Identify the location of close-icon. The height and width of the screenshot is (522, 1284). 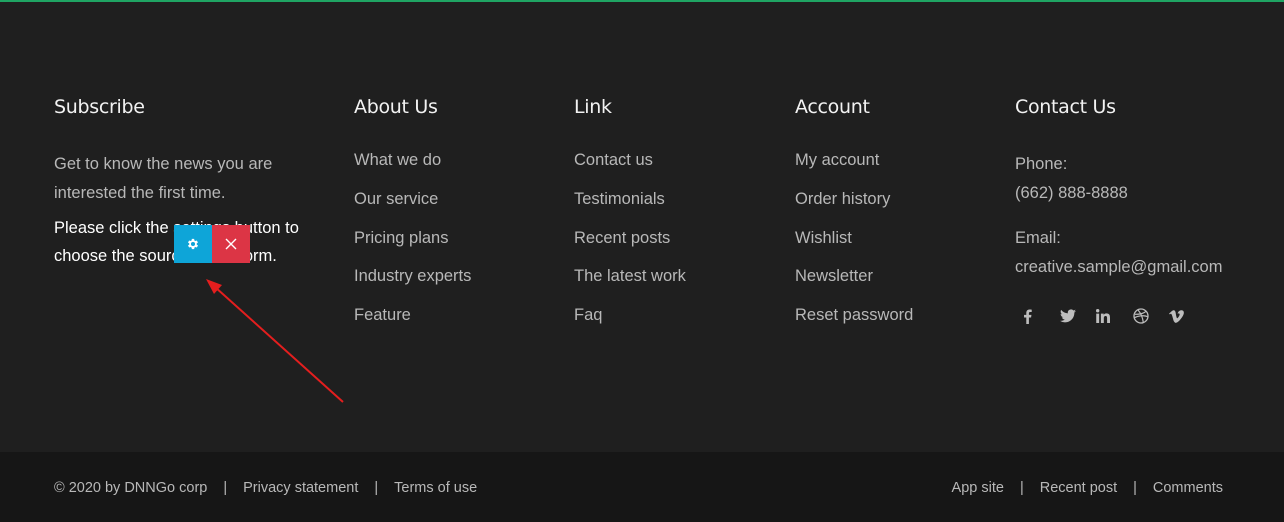
(231, 244).